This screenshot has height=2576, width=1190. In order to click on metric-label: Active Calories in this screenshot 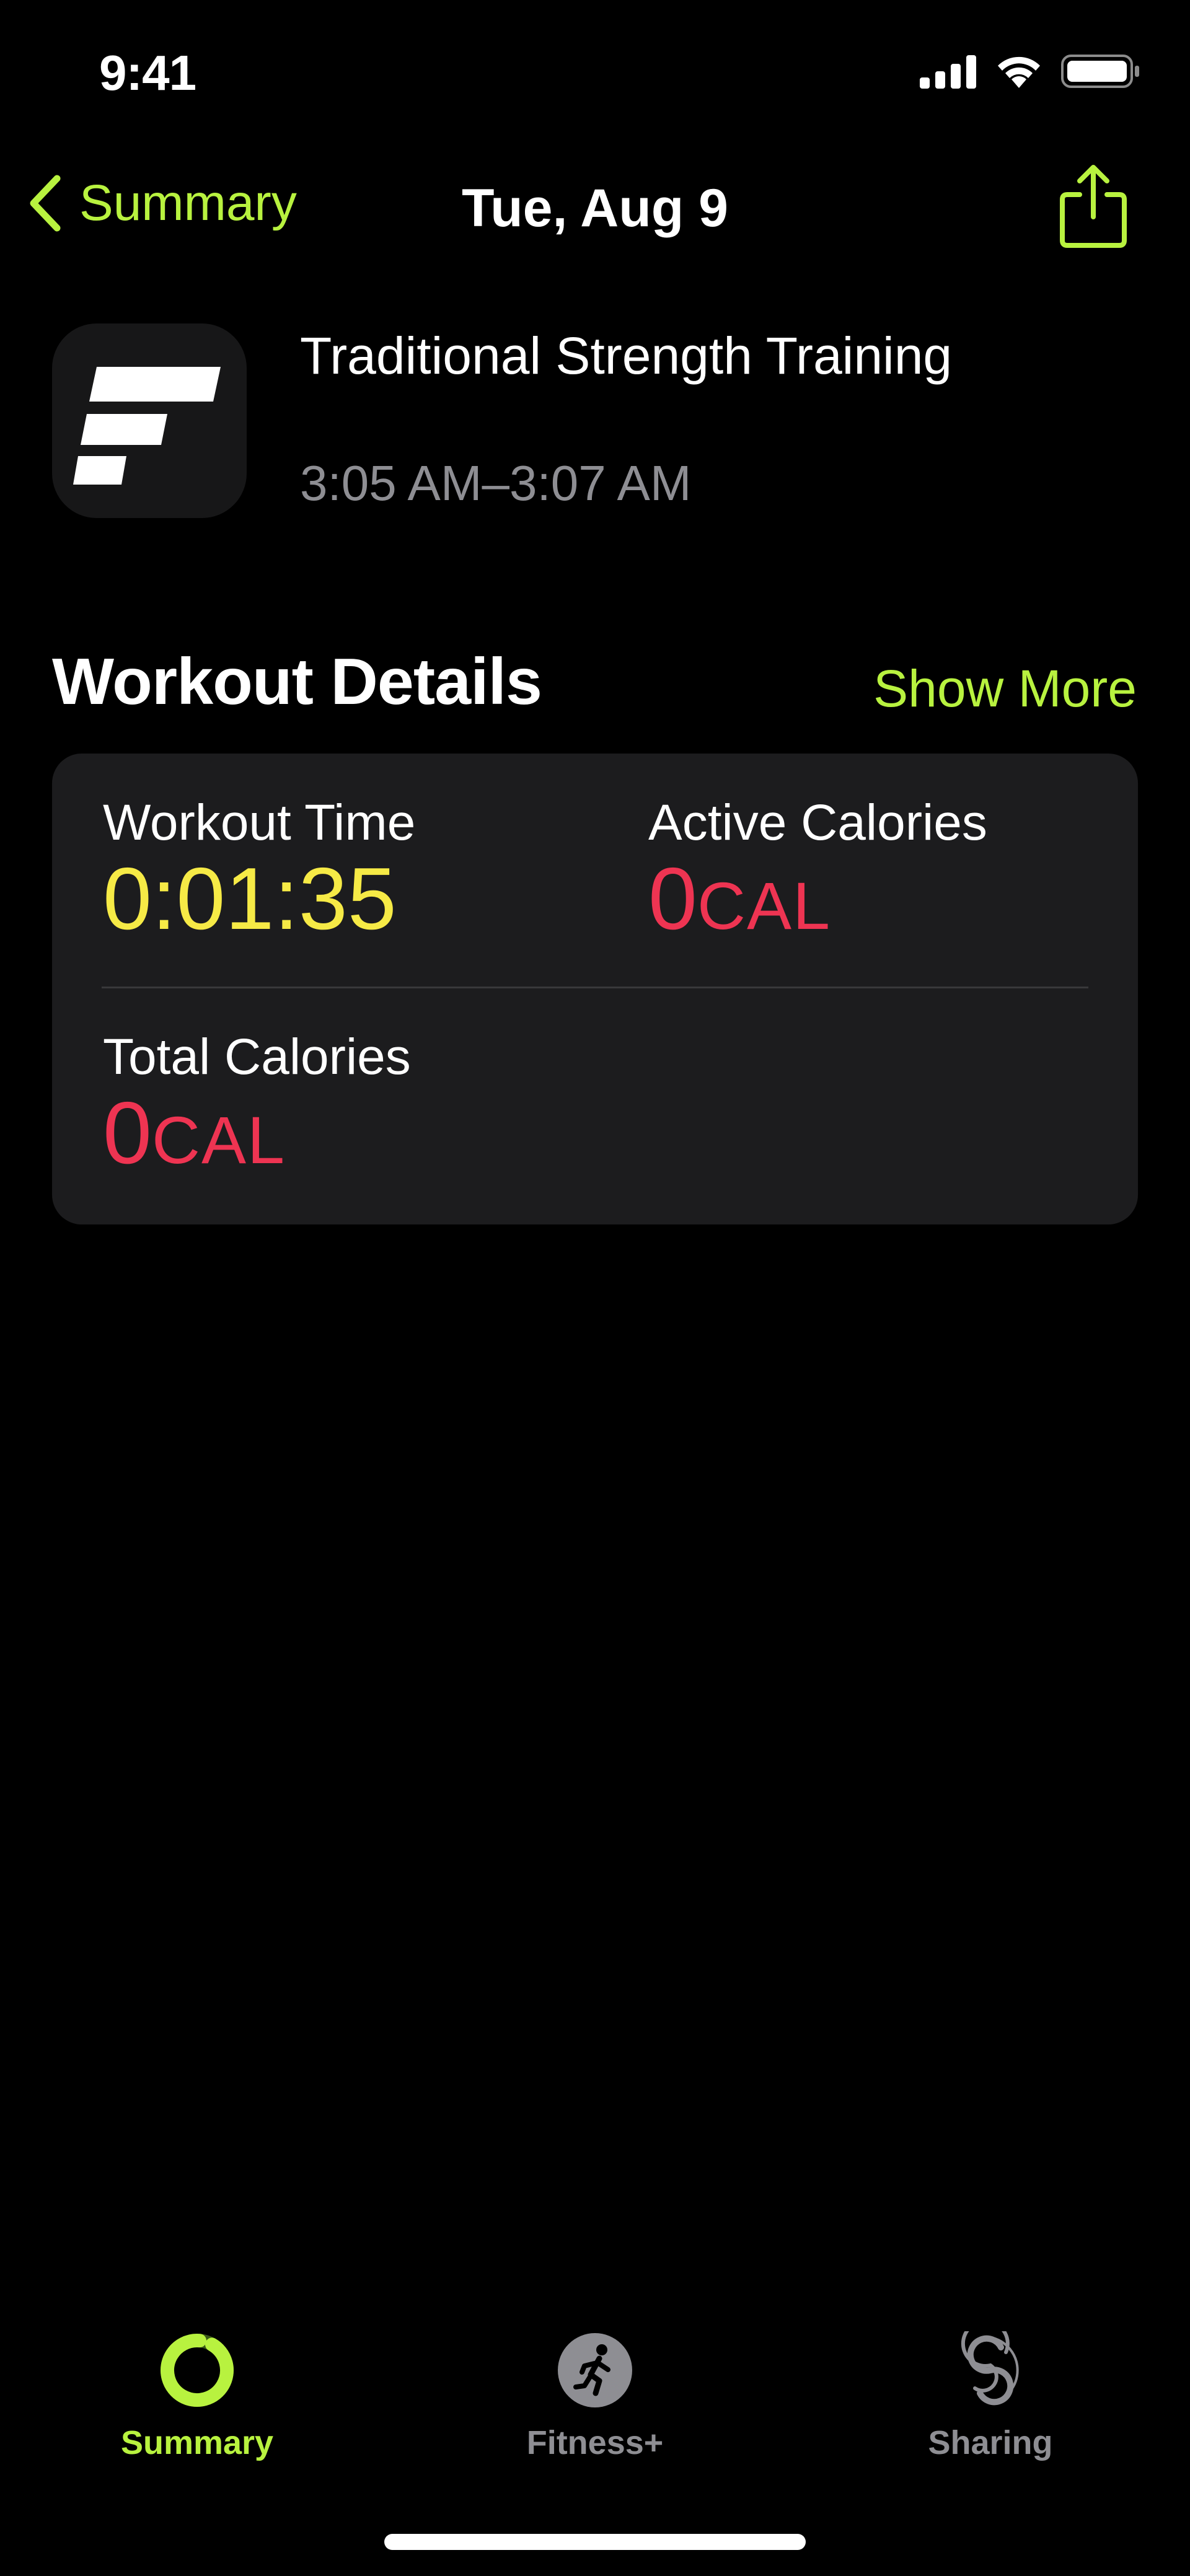, I will do `click(817, 822)`.